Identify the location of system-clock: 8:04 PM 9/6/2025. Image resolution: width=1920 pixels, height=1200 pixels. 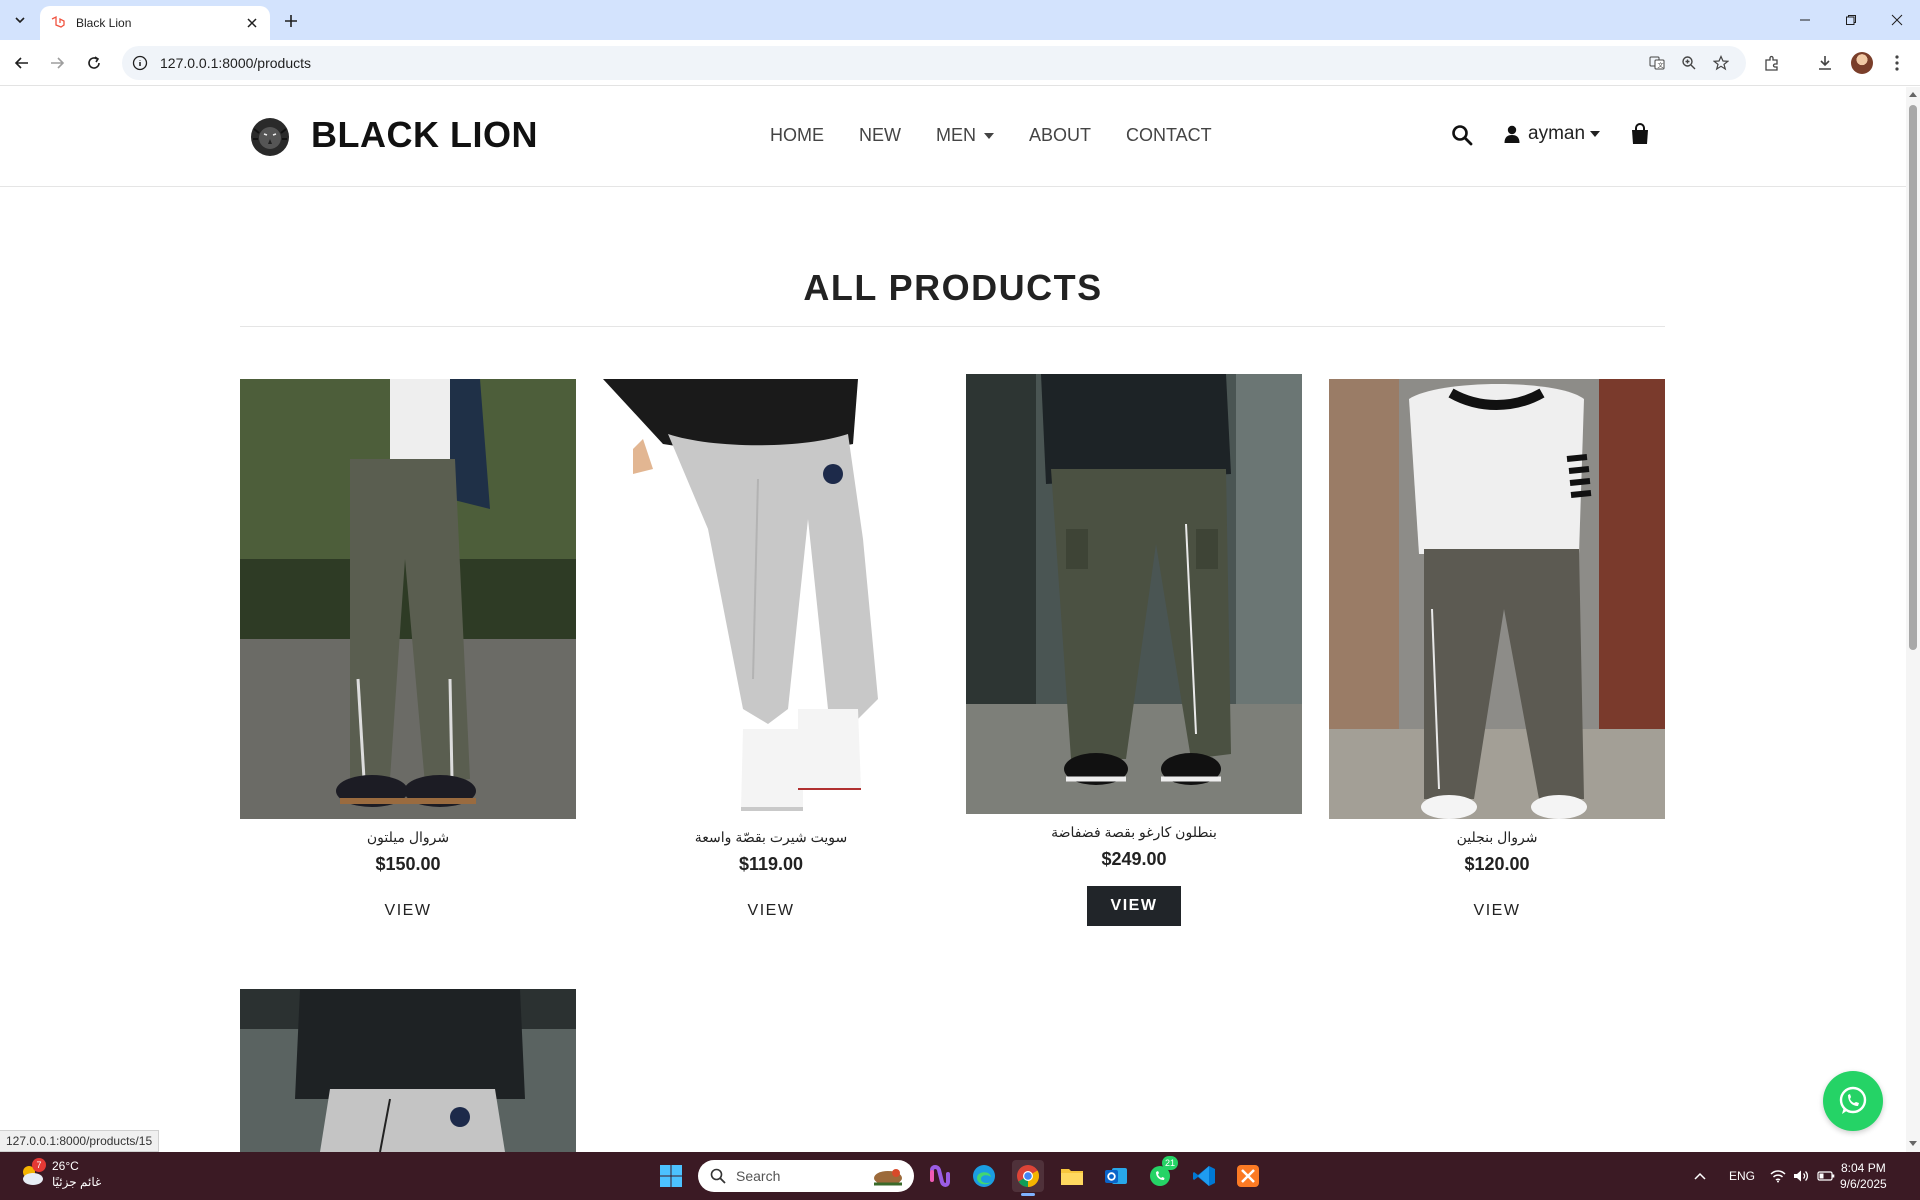
(1863, 1176).